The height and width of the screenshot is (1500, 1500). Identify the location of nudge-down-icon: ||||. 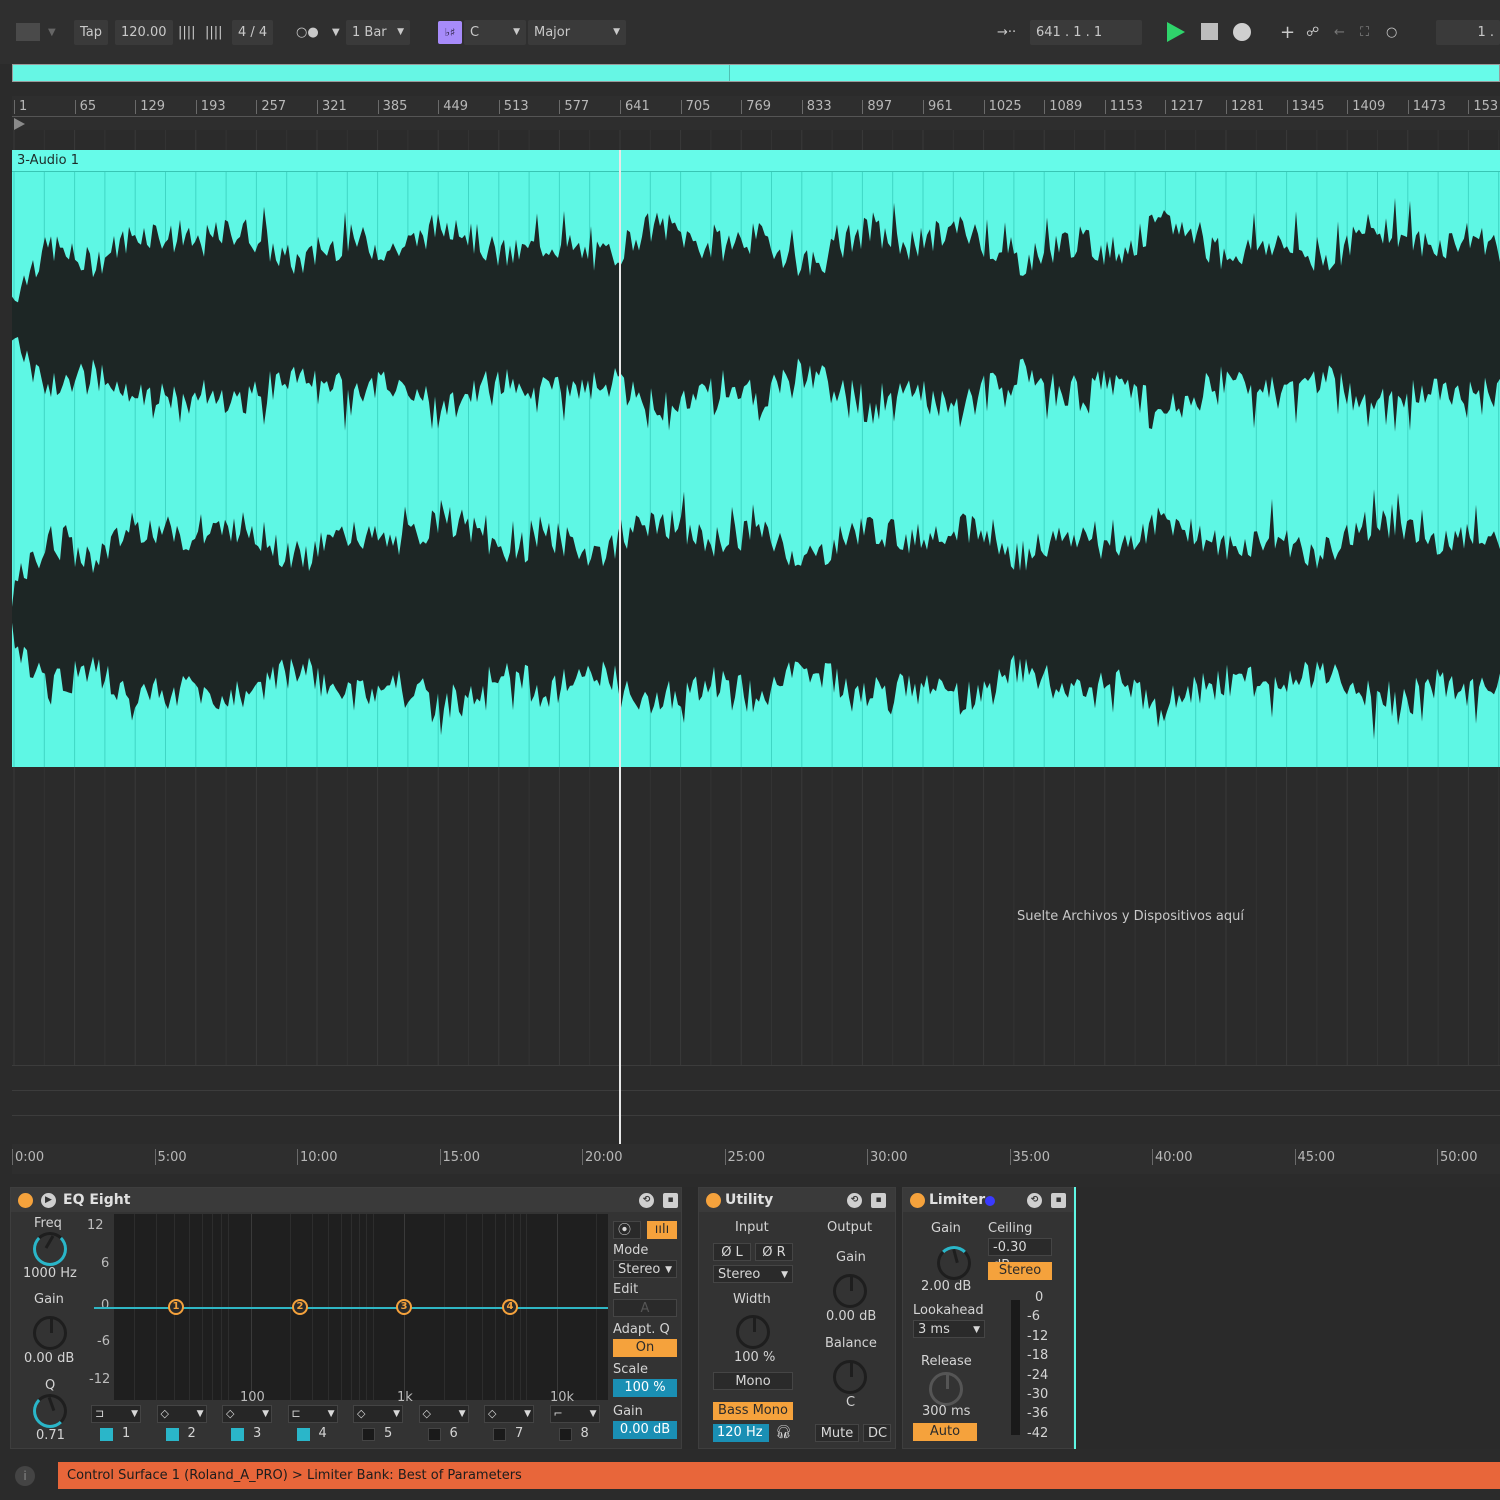
(187, 32).